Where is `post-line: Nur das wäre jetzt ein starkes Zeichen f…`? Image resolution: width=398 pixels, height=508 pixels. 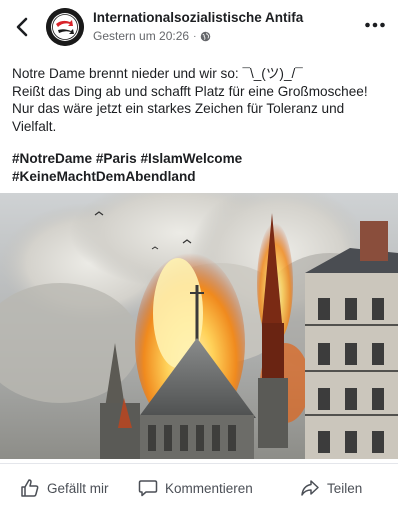
post-line: Nur das wäre jetzt ein starkes Zeichen f… is located at coordinates (178, 109).